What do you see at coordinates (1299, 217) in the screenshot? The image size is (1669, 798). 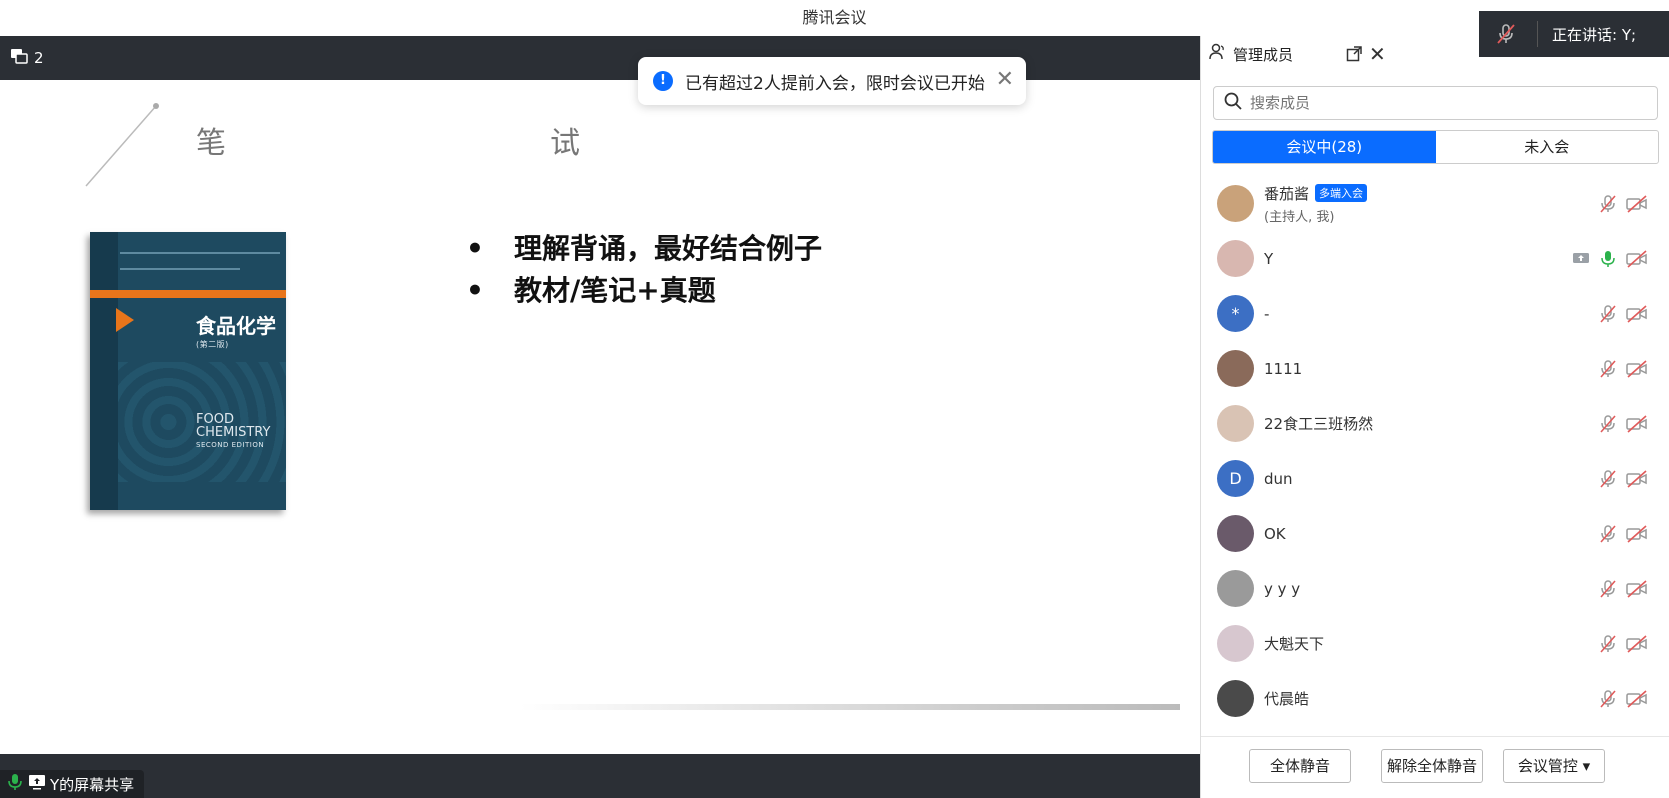 I see `member-role: (主持人, 我)` at bounding box center [1299, 217].